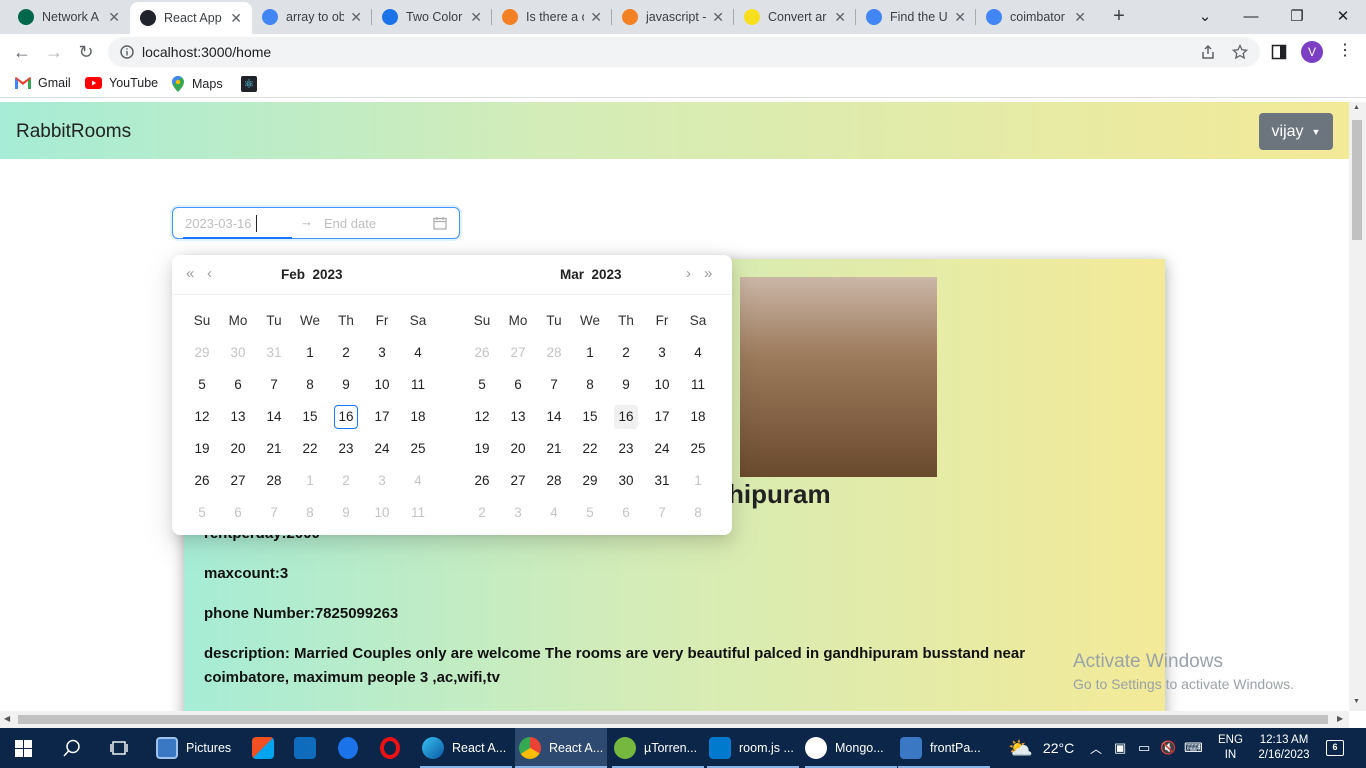  Describe the element at coordinates (73, 132) in the screenshot. I see `brand-logo: RabbitRooms` at that location.